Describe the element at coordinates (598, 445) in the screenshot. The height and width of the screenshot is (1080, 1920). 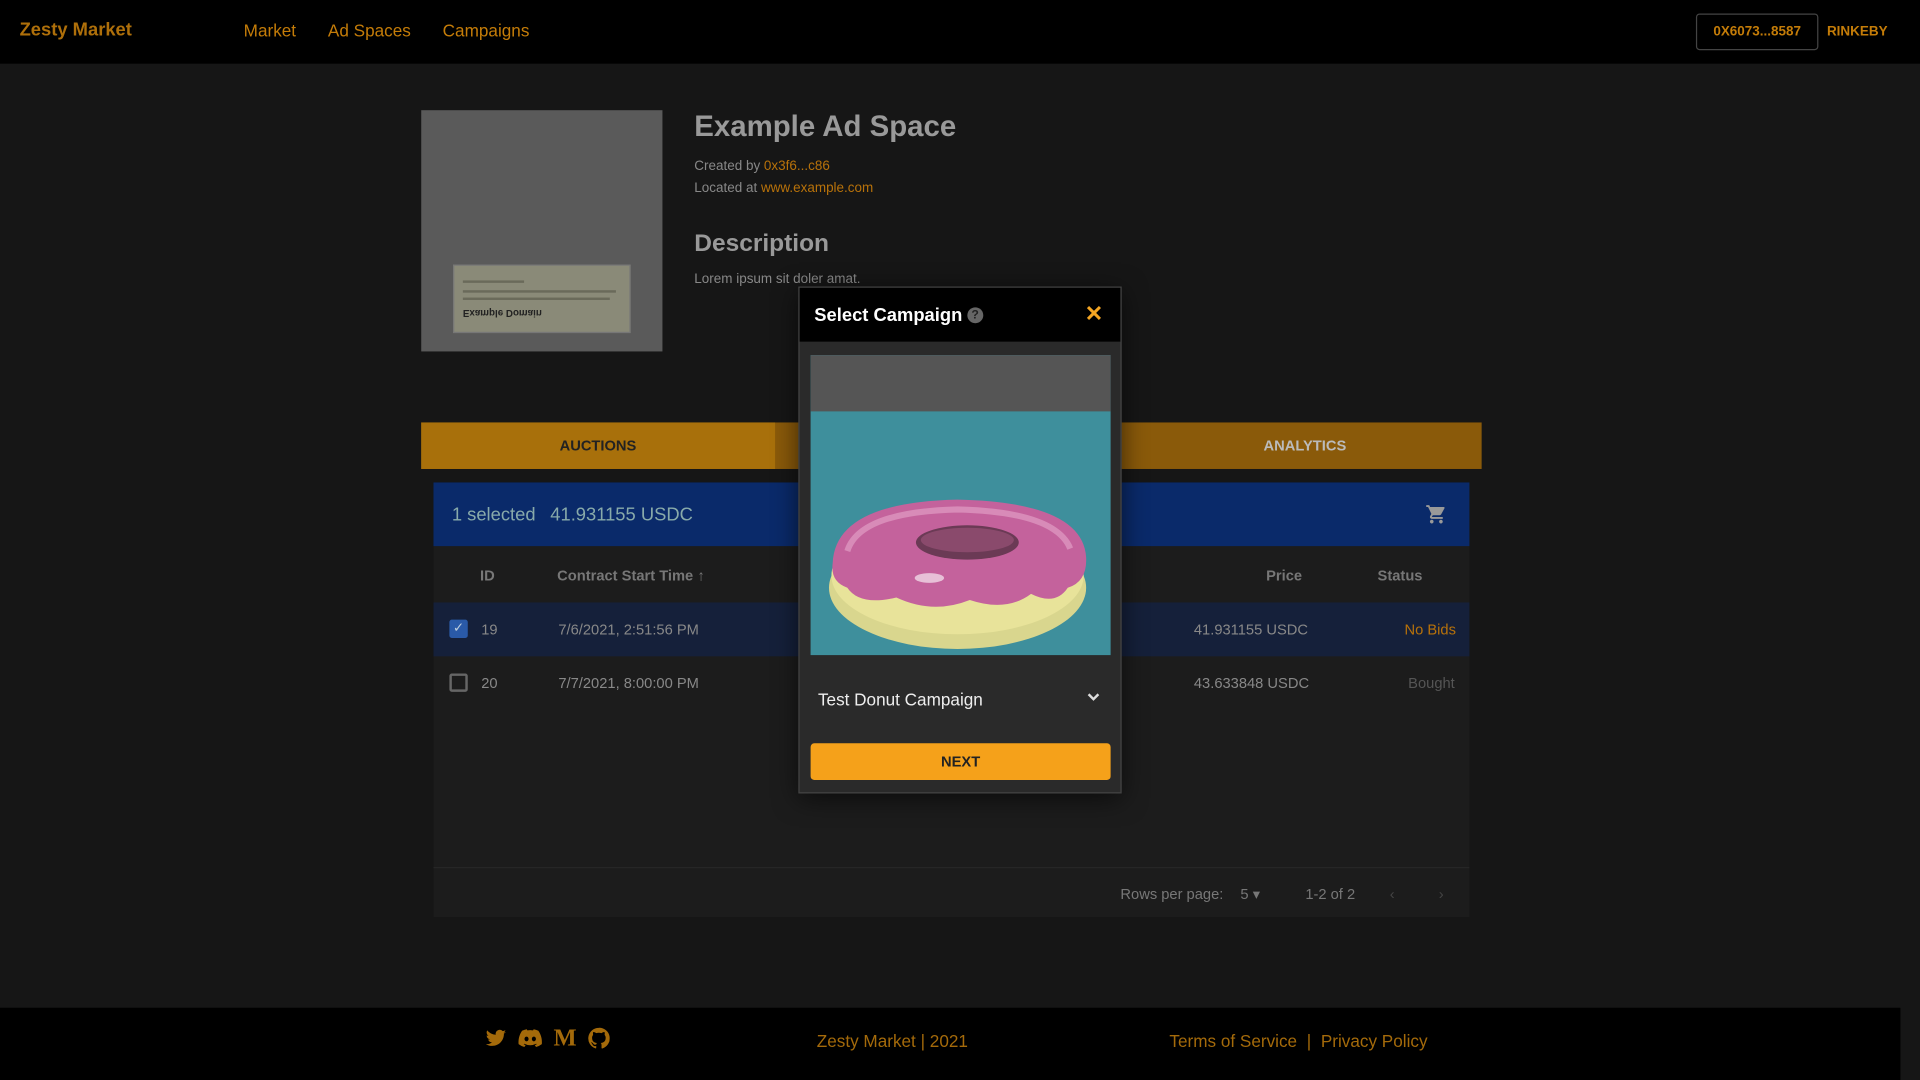
I see `tab-auctions: AUCTIONS` at that location.